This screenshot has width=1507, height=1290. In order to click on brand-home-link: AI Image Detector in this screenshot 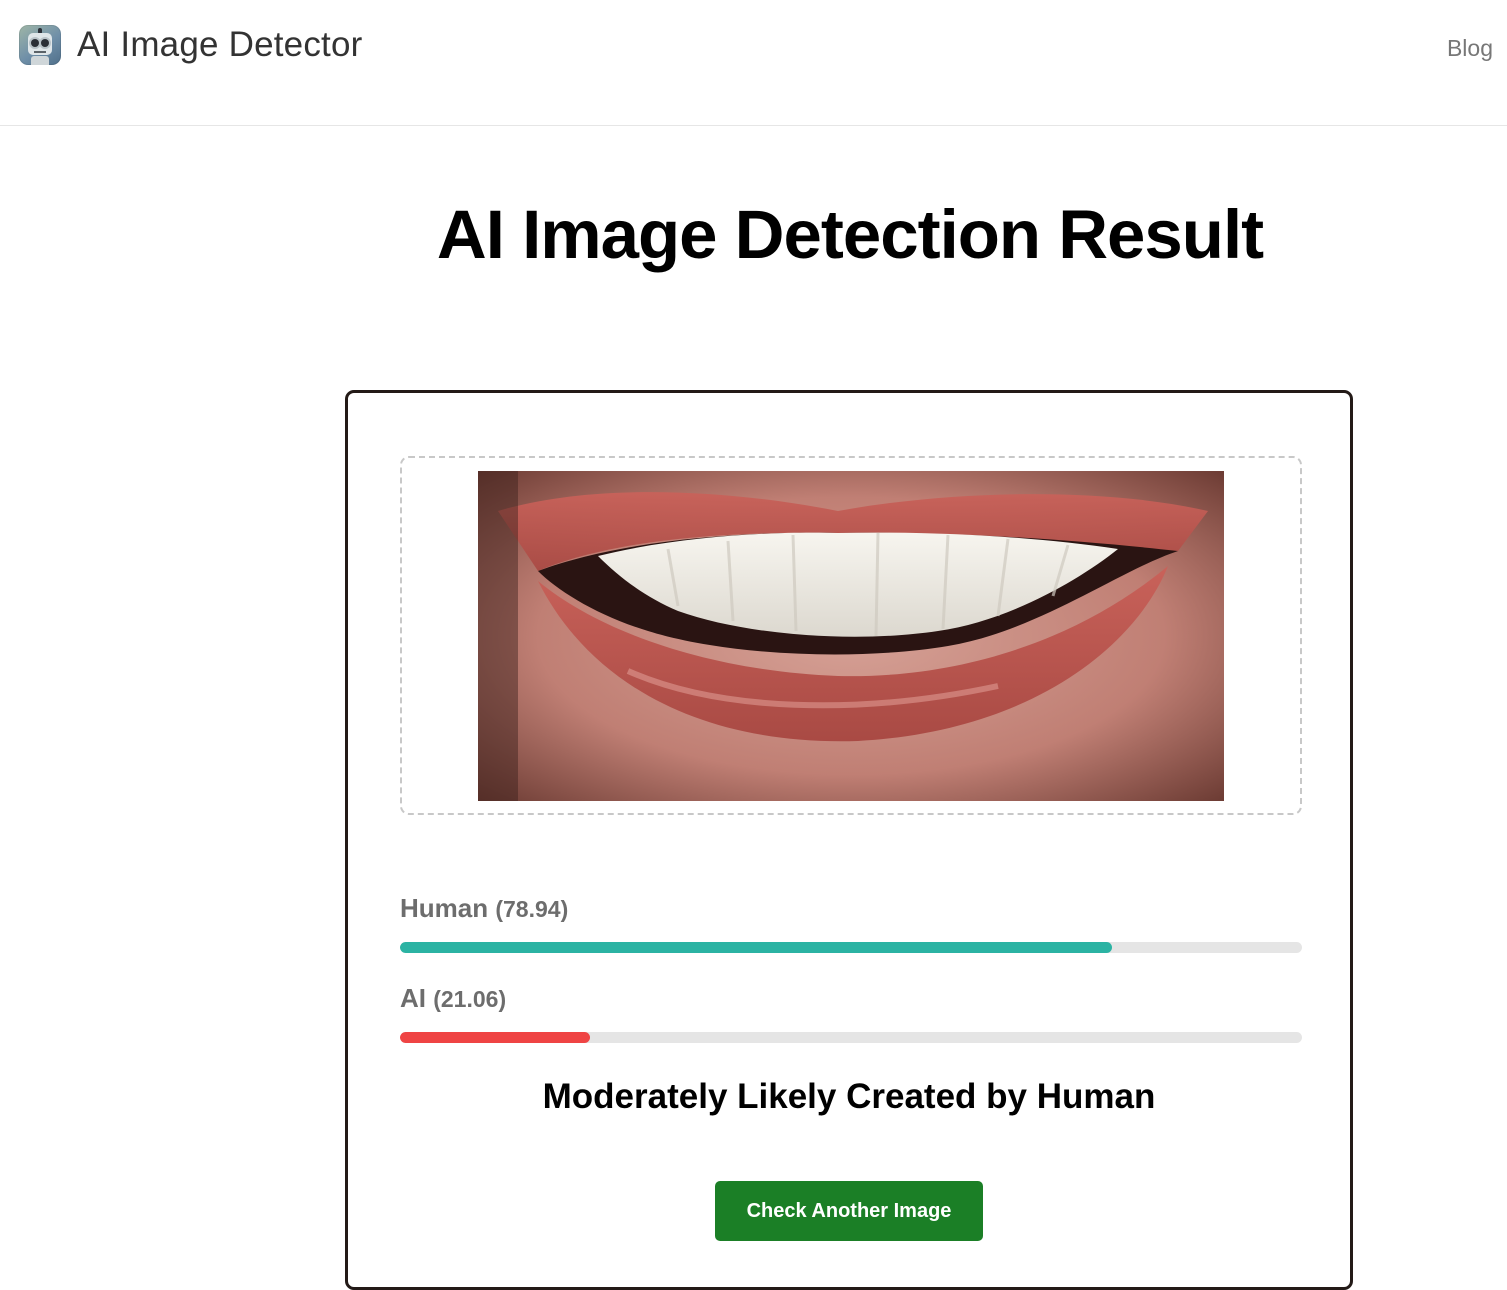, I will do `click(190, 45)`.